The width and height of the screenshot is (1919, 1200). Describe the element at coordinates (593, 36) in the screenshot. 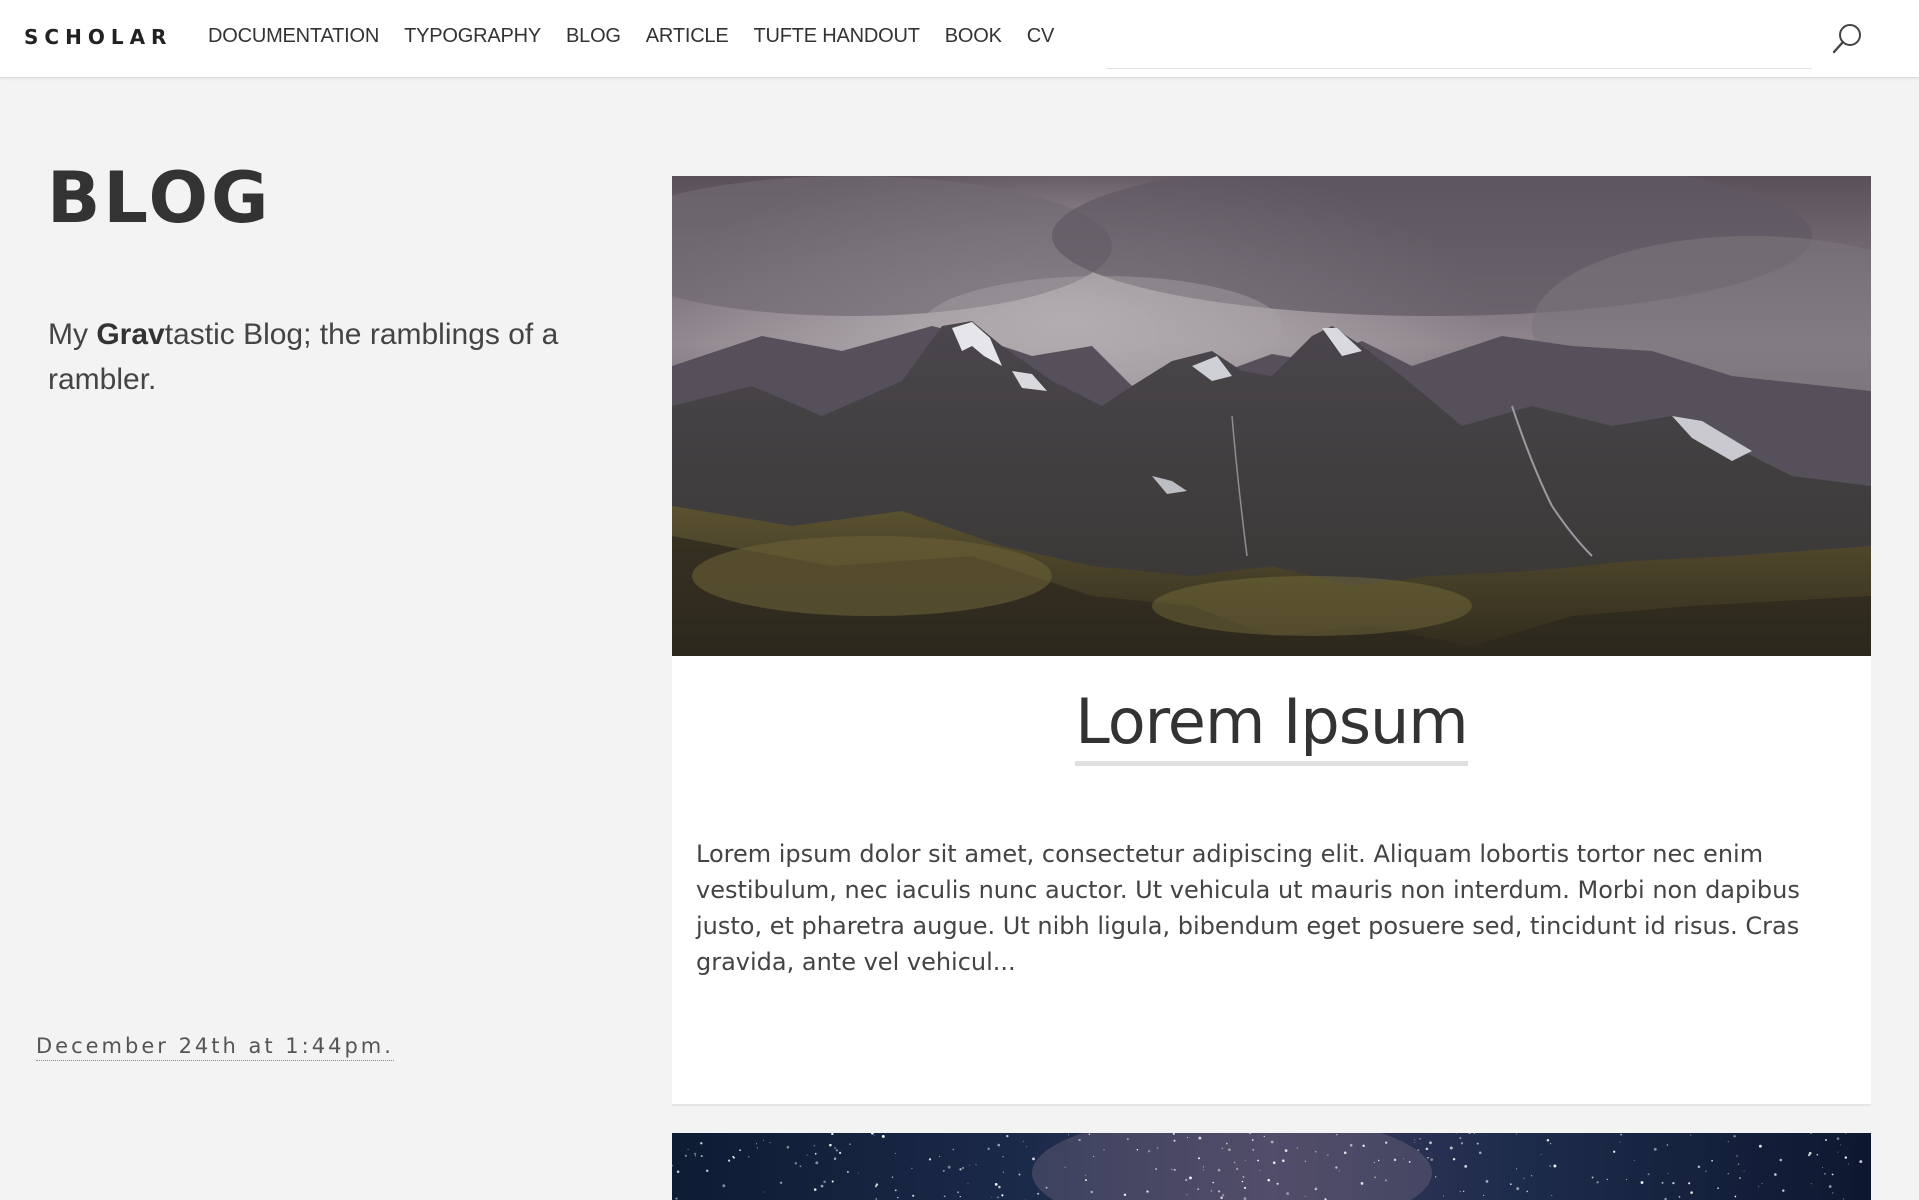

I see `nav-item-blog: BLOG` at that location.